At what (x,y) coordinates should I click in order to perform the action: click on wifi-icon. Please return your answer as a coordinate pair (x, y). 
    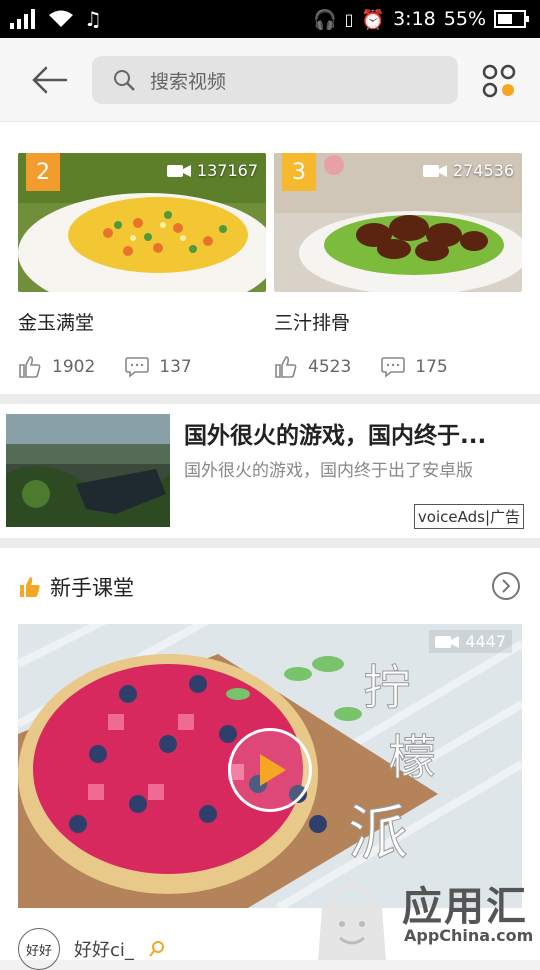
    Looking at the image, I should click on (61, 18).